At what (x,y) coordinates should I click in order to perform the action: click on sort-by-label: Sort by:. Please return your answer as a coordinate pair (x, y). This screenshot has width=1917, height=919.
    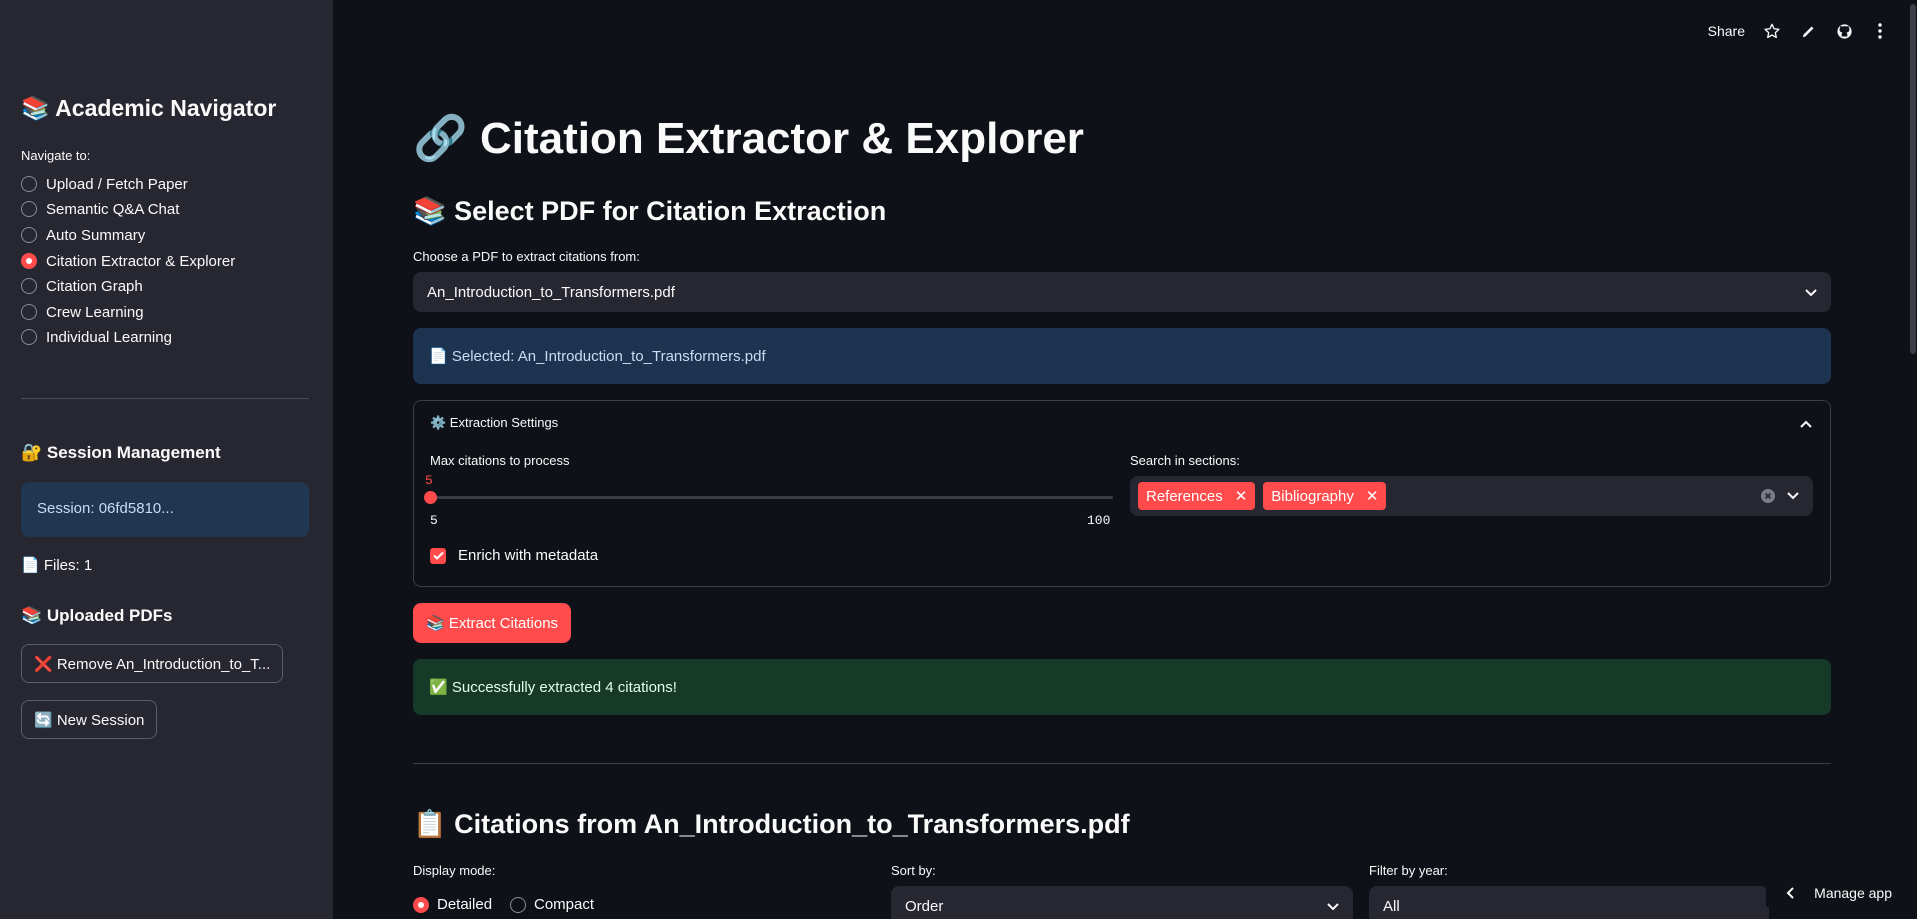
    Looking at the image, I should click on (913, 870).